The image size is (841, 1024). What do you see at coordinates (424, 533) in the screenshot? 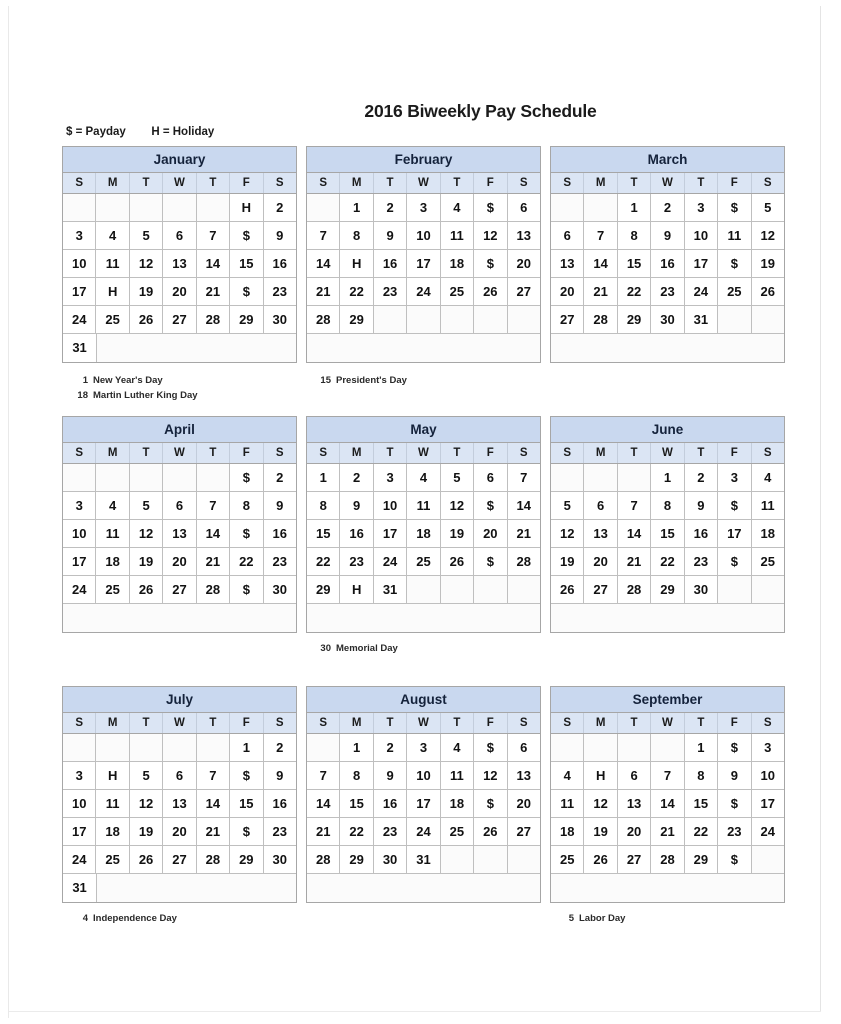
I see `day-cell: 18` at bounding box center [424, 533].